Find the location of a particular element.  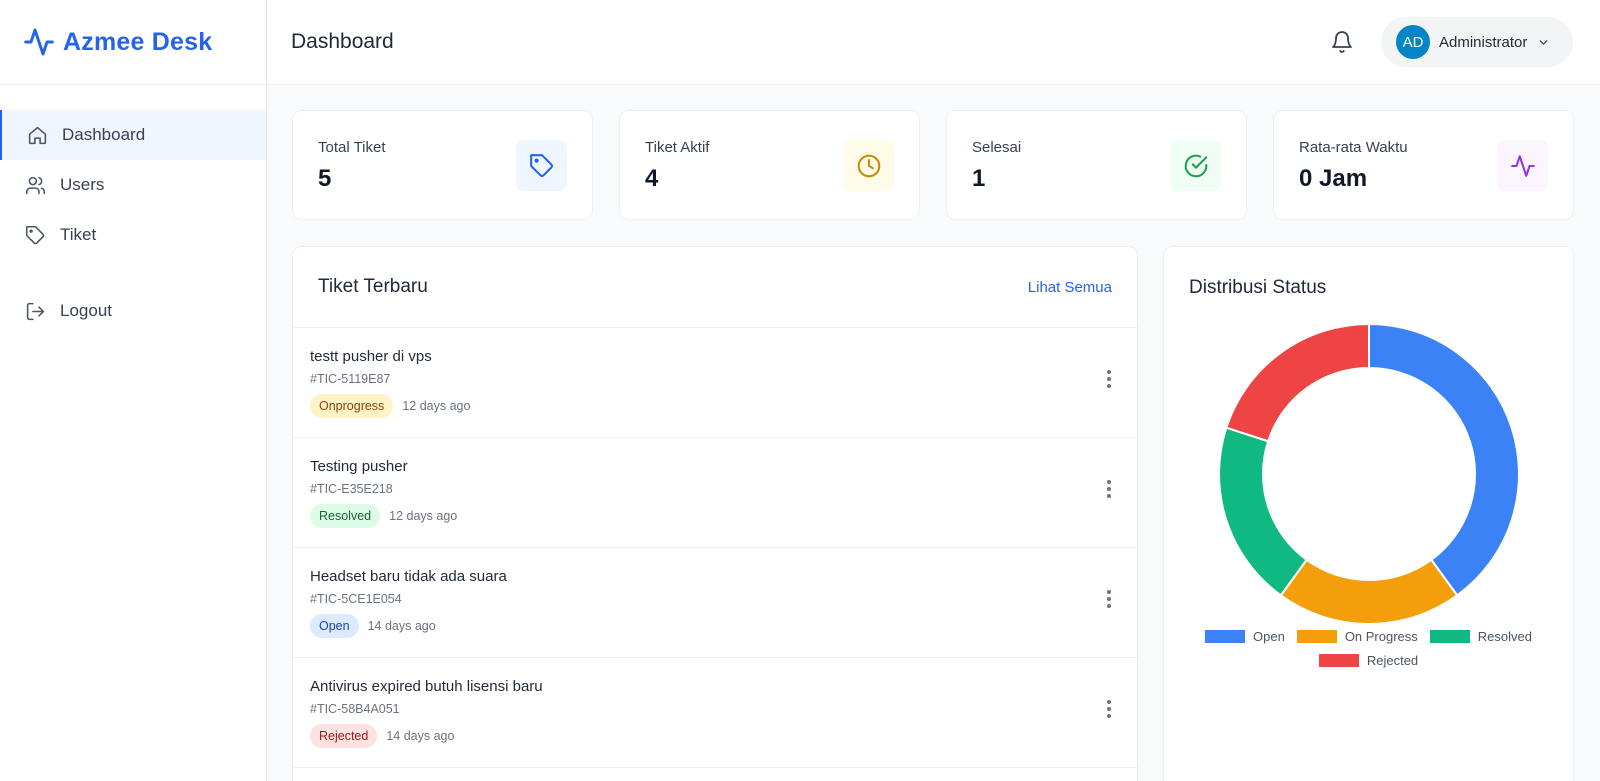

stat-card-tiket-aktif: Tiket Aktif 4 is located at coordinates (769, 165).